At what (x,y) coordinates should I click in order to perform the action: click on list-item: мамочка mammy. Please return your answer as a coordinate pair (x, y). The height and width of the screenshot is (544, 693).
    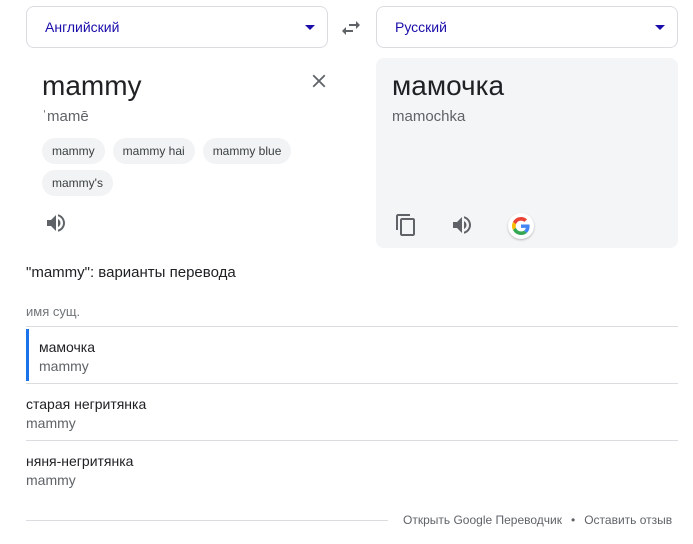
    Looking at the image, I should click on (352, 354).